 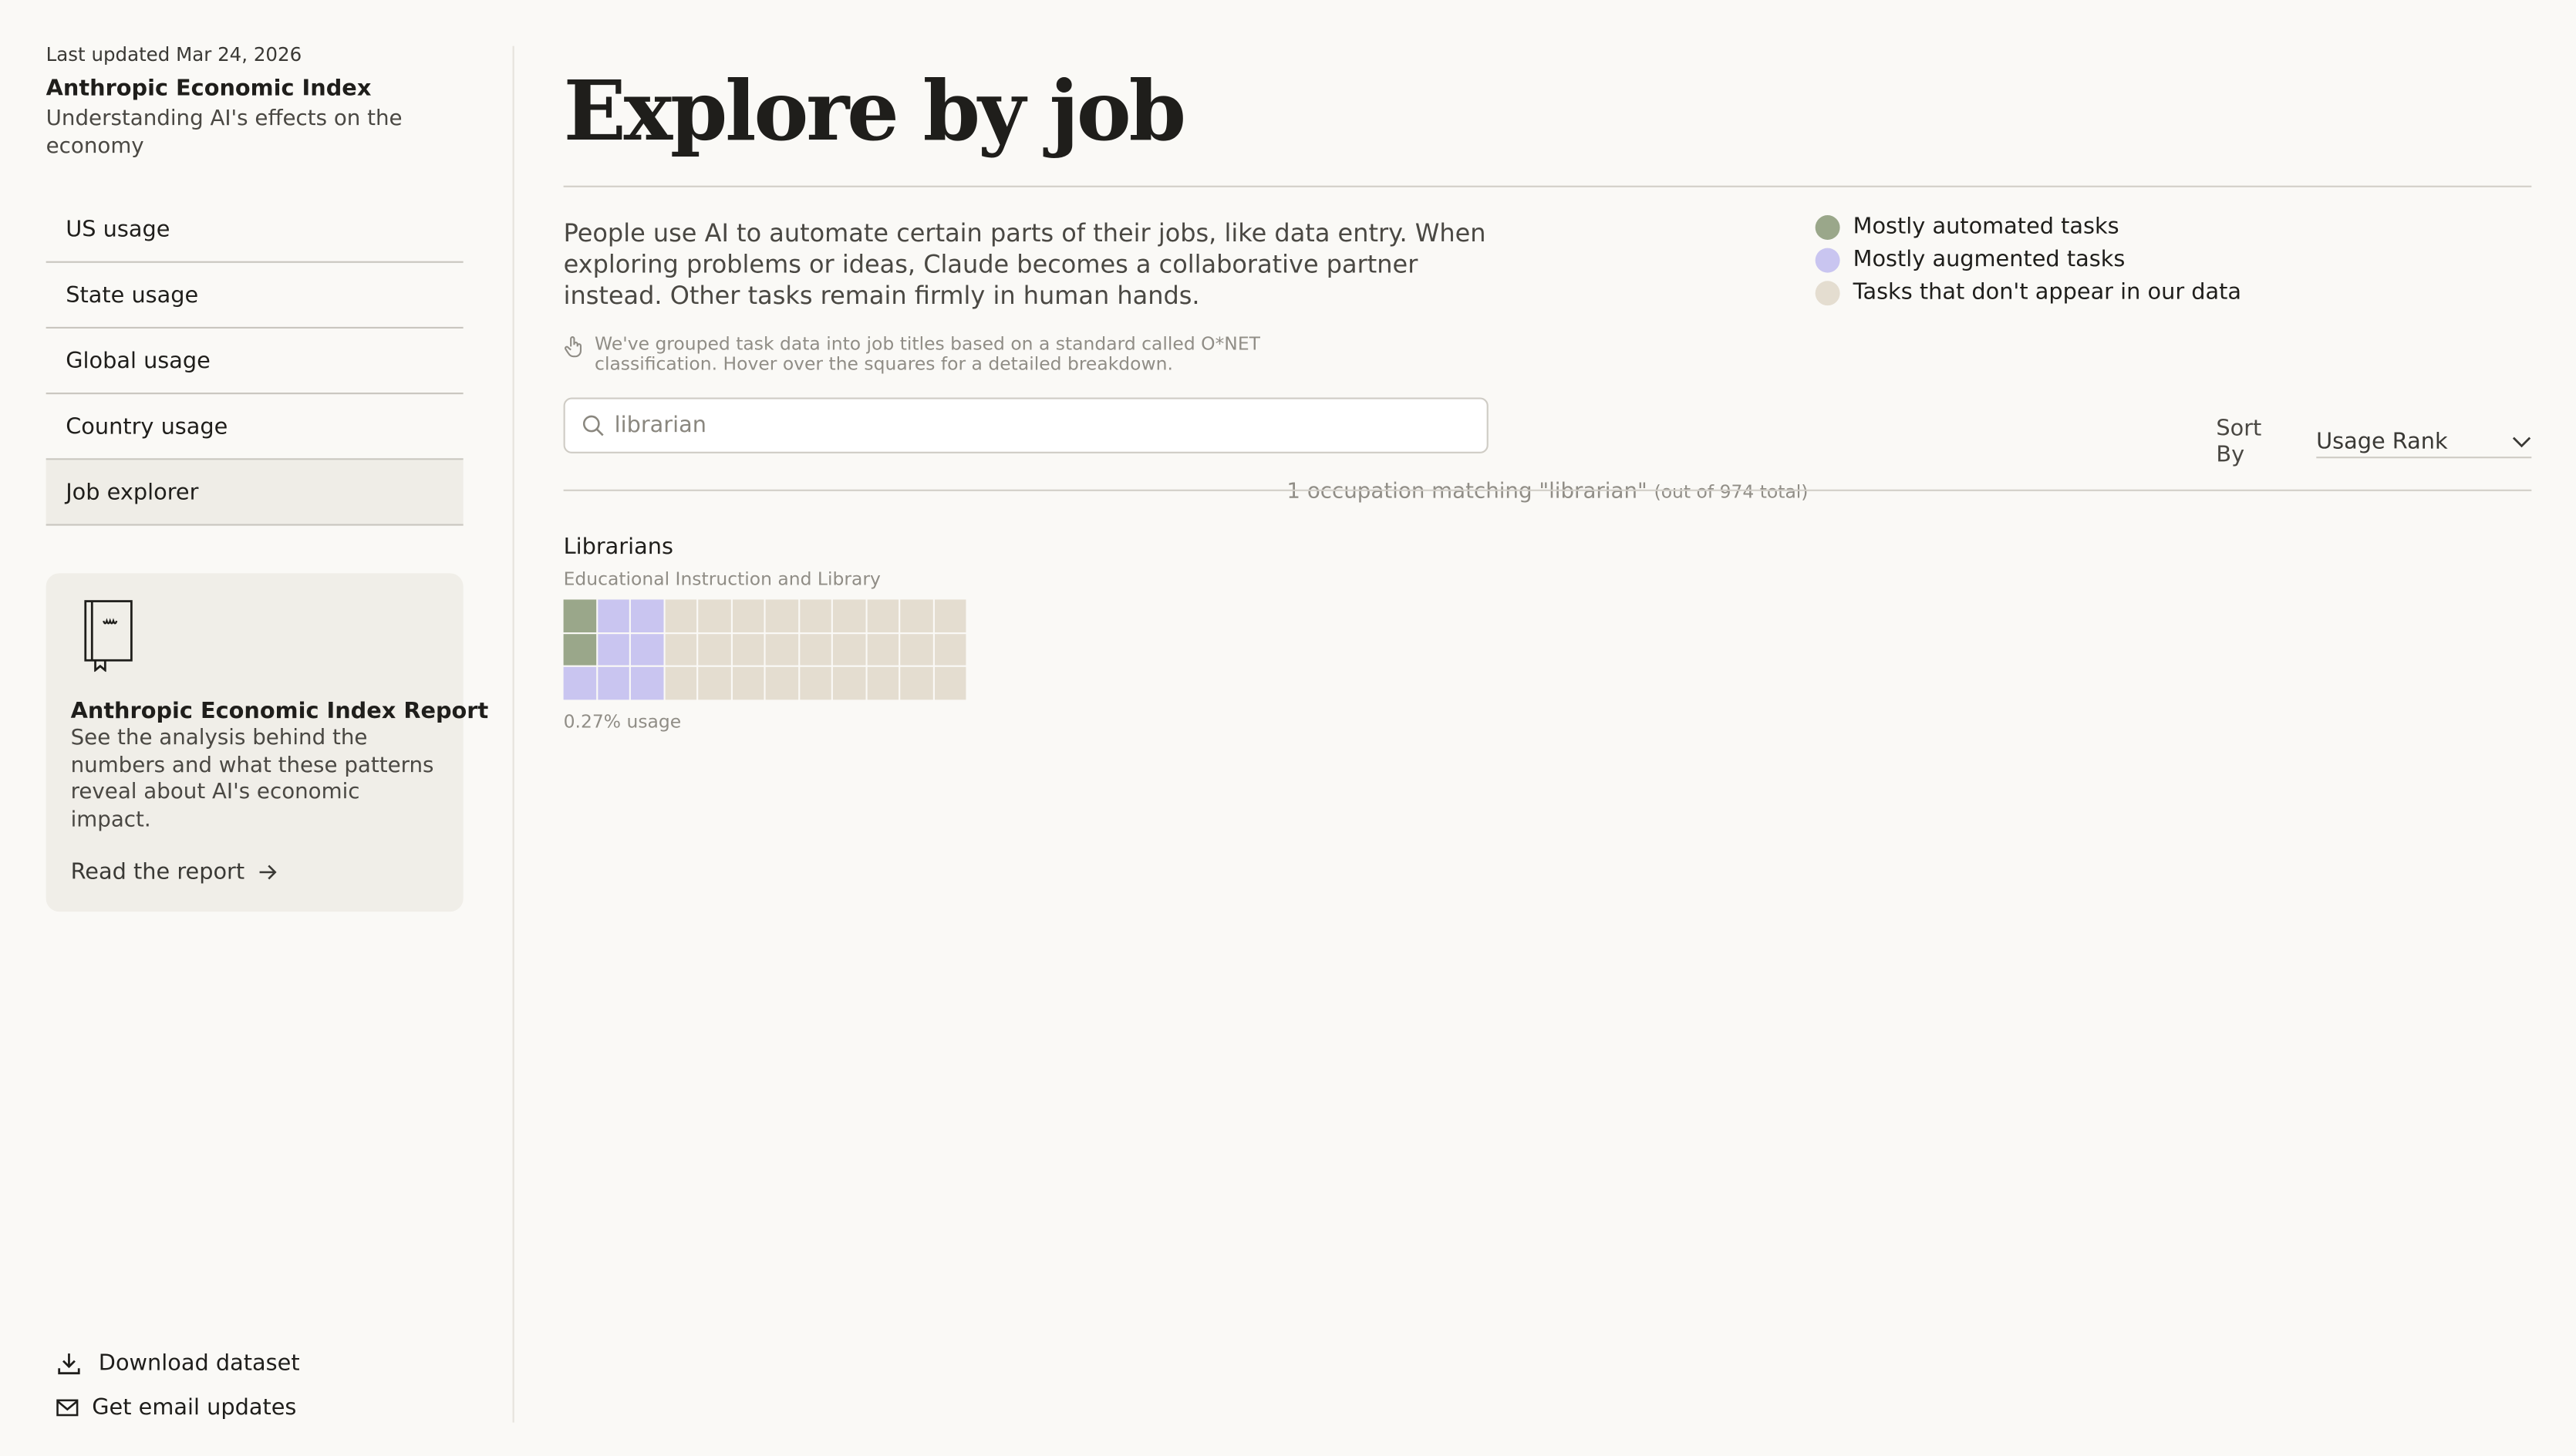 What do you see at coordinates (2382, 441) in the screenshot?
I see `sort-value: Usage Rank` at bounding box center [2382, 441].